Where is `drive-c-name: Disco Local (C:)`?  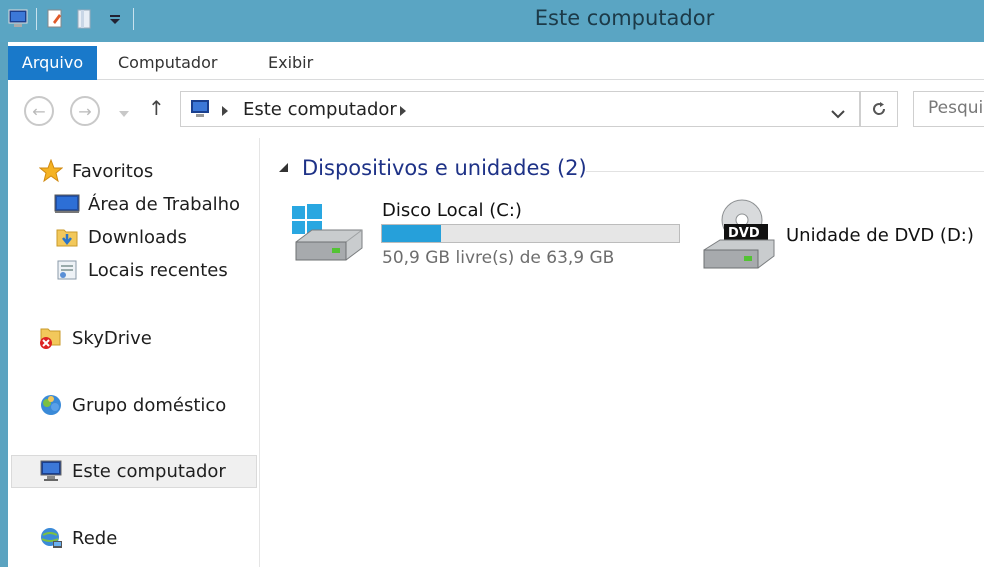 drive-c-name: Disco Local (C:) is located at coordinates (452, 210).